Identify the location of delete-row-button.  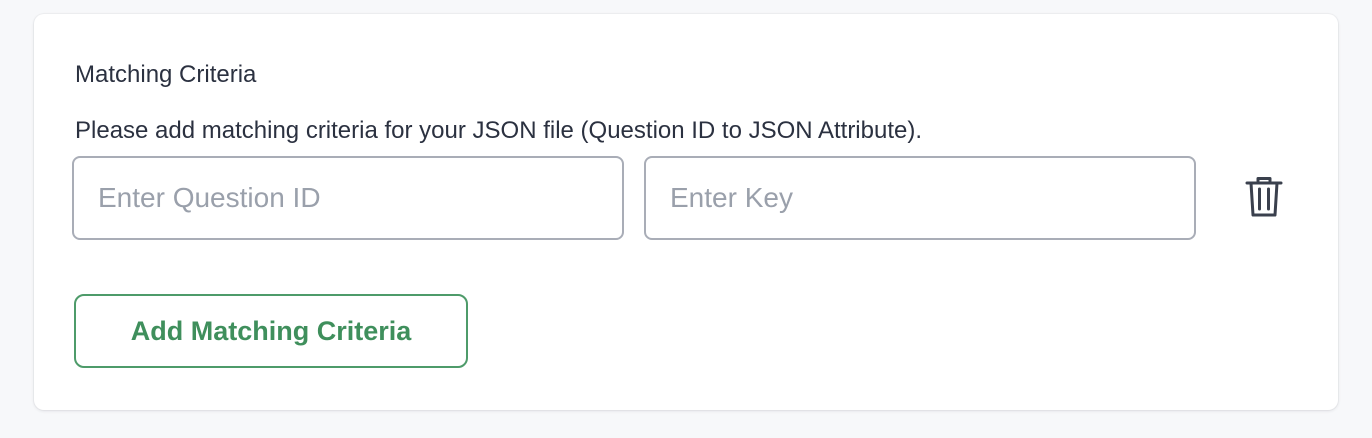
(1264, 198).